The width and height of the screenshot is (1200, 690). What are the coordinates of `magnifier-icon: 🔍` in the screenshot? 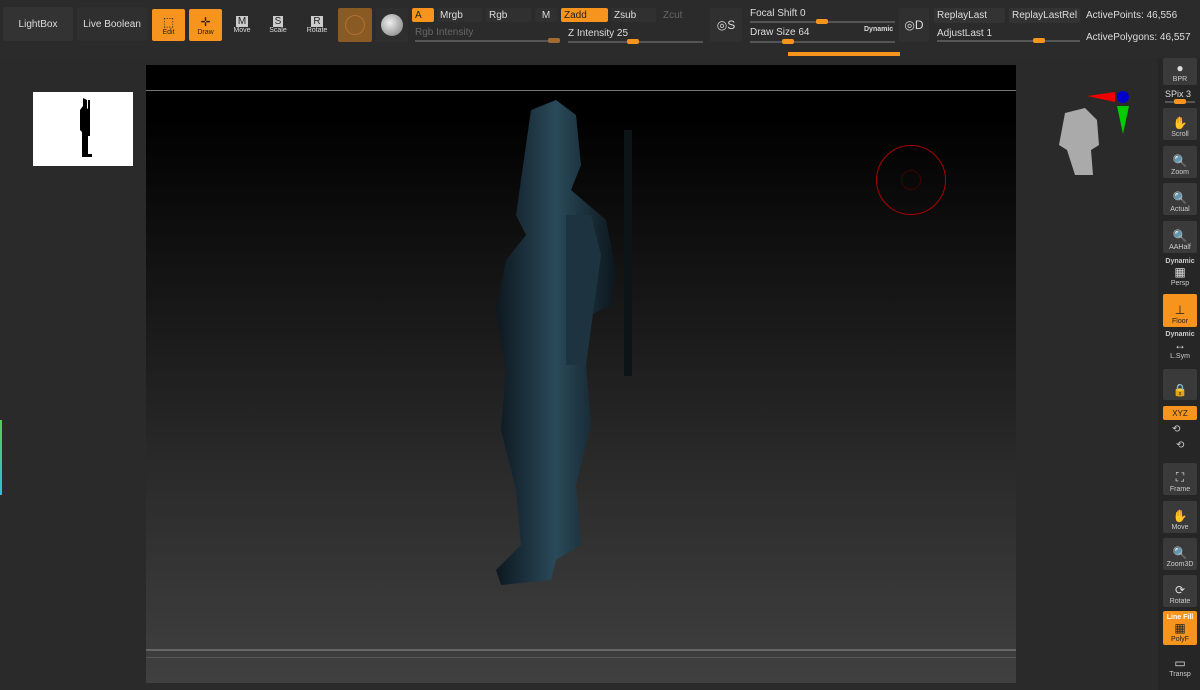 It's located at (1180, 161).